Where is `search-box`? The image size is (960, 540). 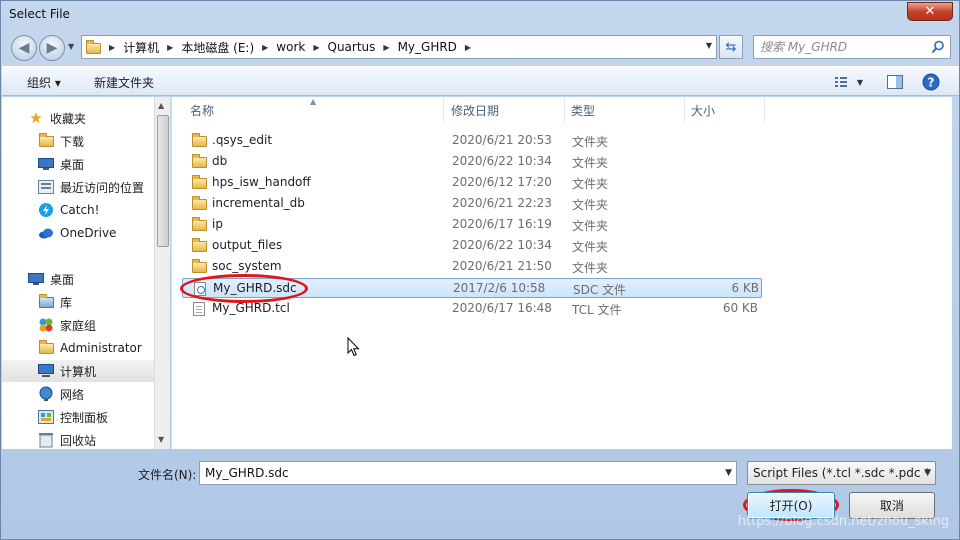
search-box is located at coordinates (852, 47).